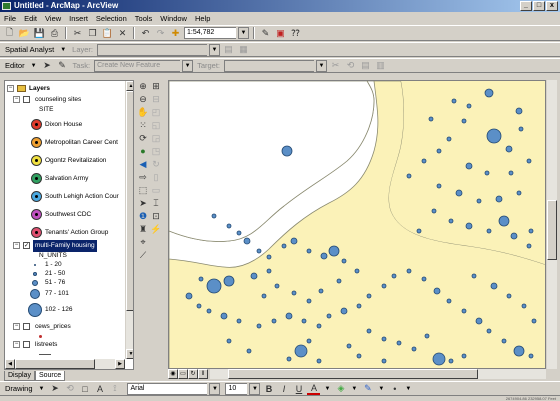 This screenshot has width=560, height=401. I want to click on font-name-select: Arial, so click(167, 388).